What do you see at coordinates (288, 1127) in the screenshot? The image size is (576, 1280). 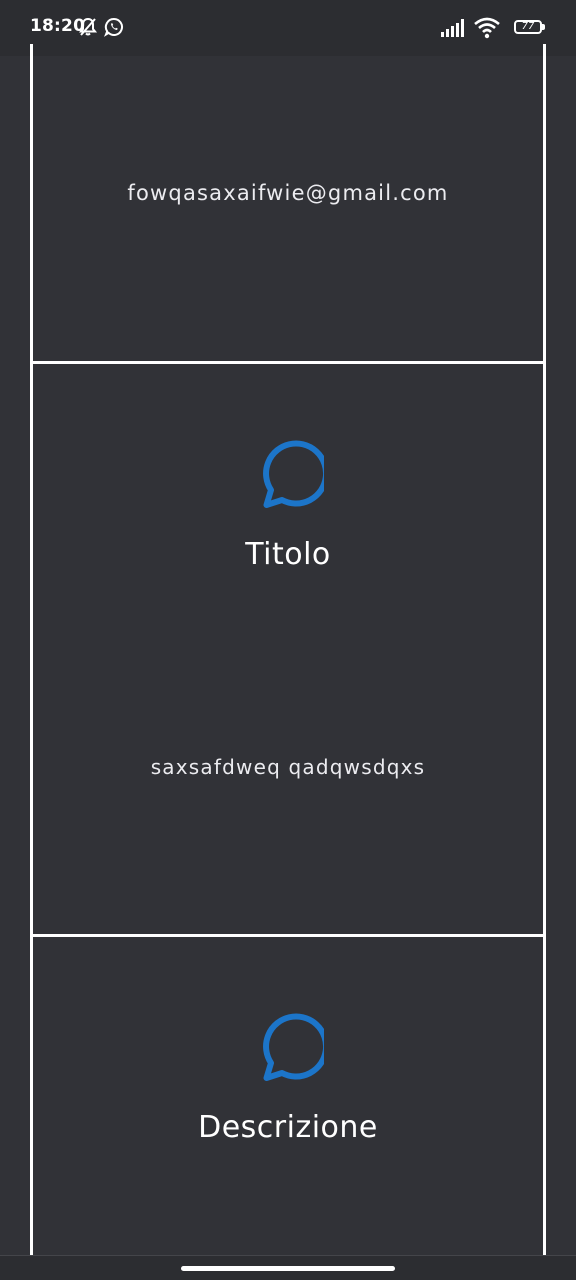 I see `description-label: Descrizione` at bounding box center [288, 1127].